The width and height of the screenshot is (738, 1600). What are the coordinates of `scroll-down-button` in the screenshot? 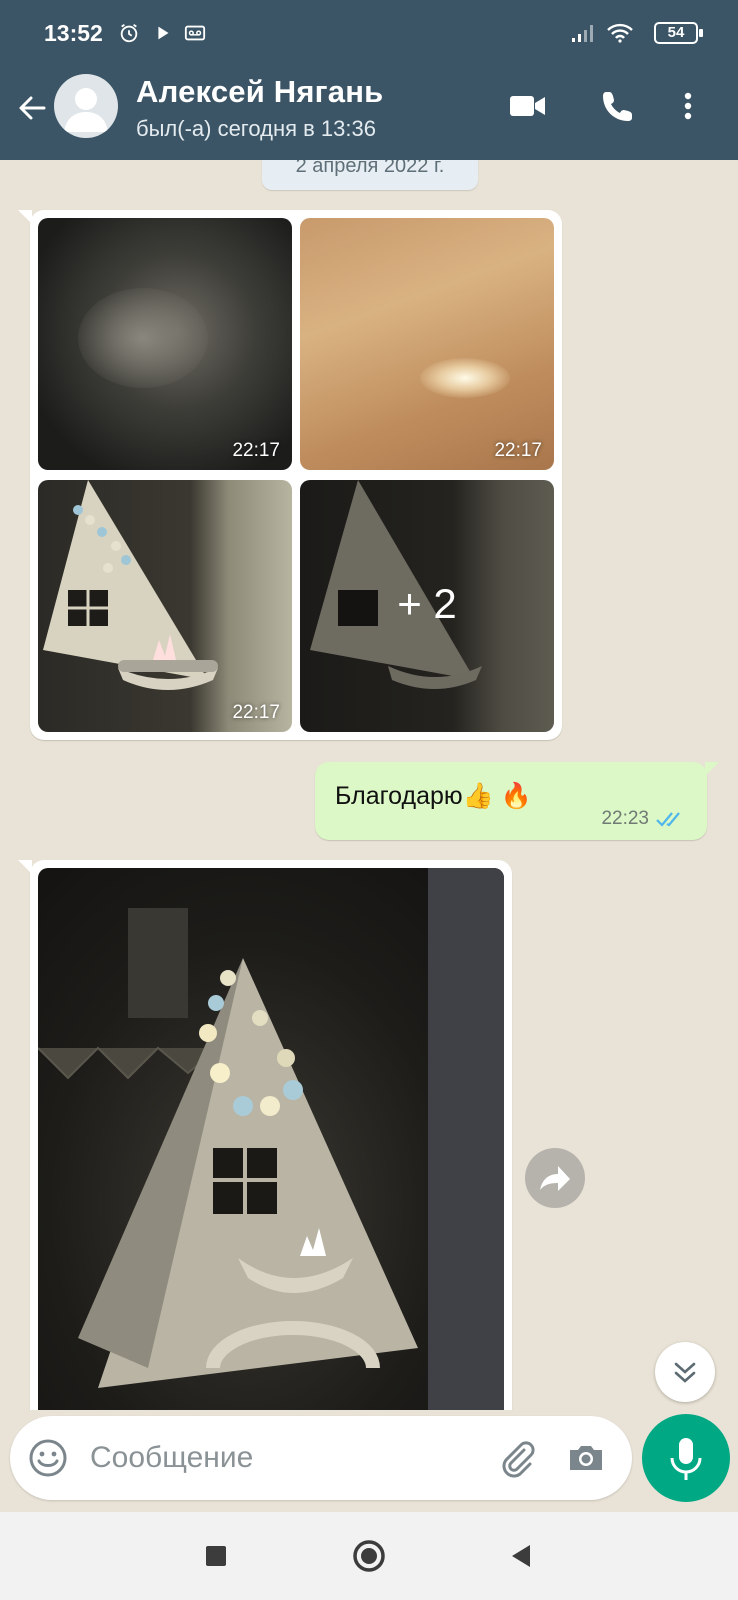 It's located at (685, 1372).